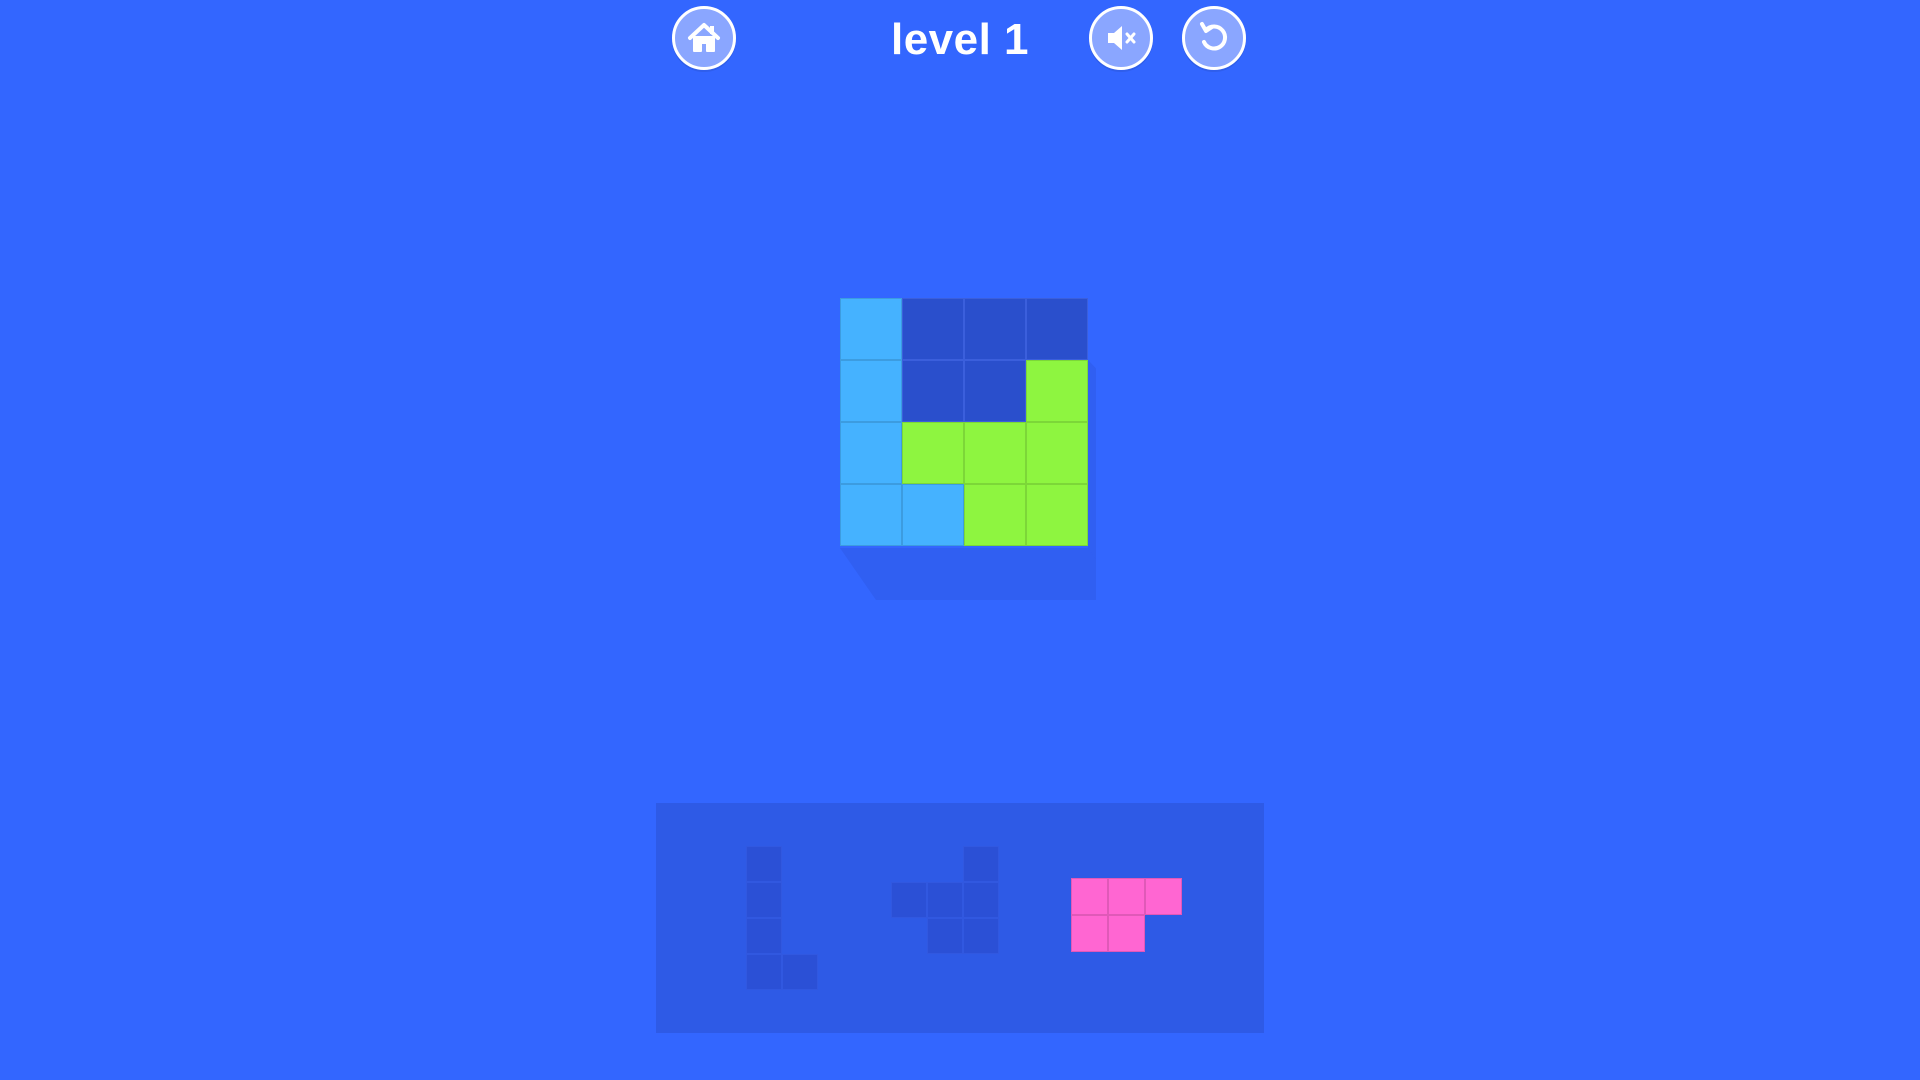 Image resolution: width=1920 pixels, height=1080 pixels. I want to click on restart-button, so click(1214, 38).